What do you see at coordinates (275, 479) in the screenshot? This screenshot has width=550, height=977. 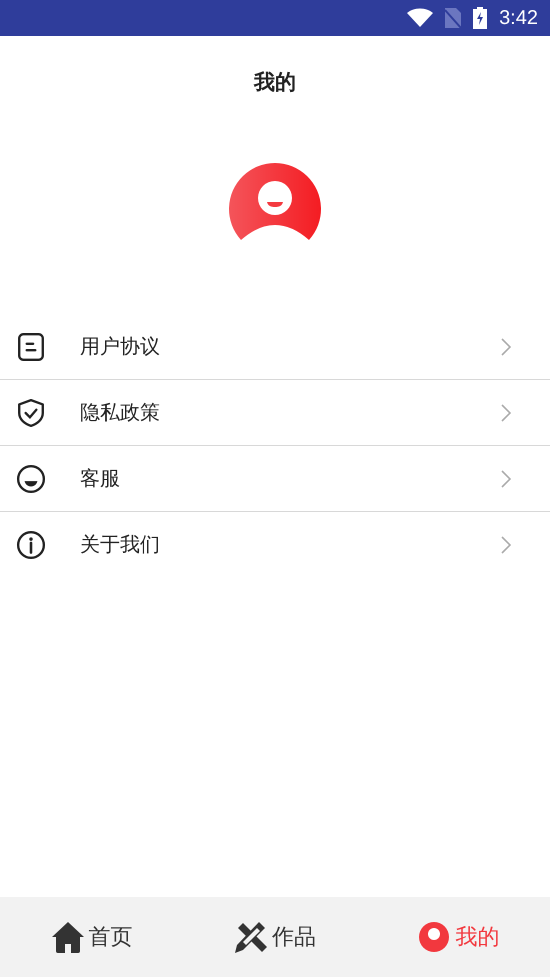 I see `menu-item: 客服` at bounding box center [275, 479].